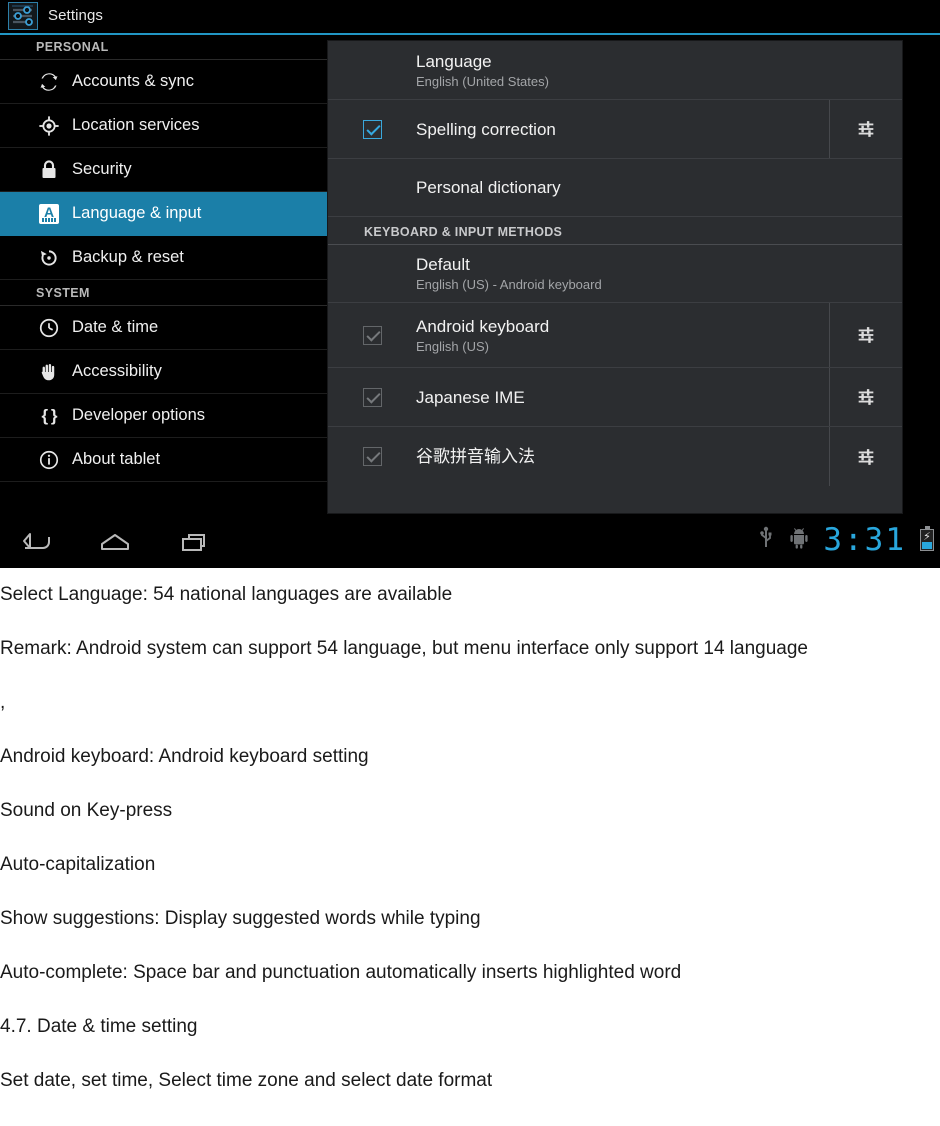 This screenshot has width=940, height=1126. What do you see at coordinates (452, 346) in the screenshot?
I see `row-subtitle: English (US)` at bounding box center [452, 346].